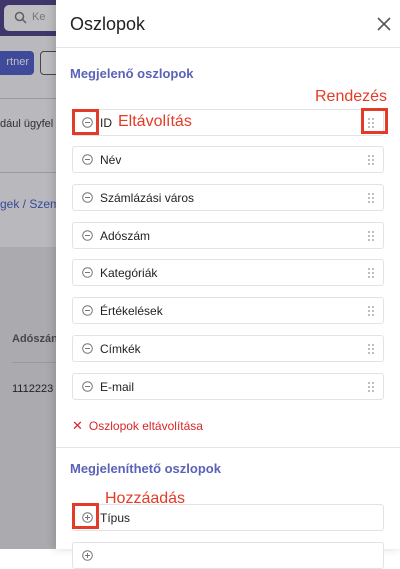  What do you see at coordinates (125, 236) in the screenshot?
I see `column-label: Adószám` at bounding box center [125, 236].